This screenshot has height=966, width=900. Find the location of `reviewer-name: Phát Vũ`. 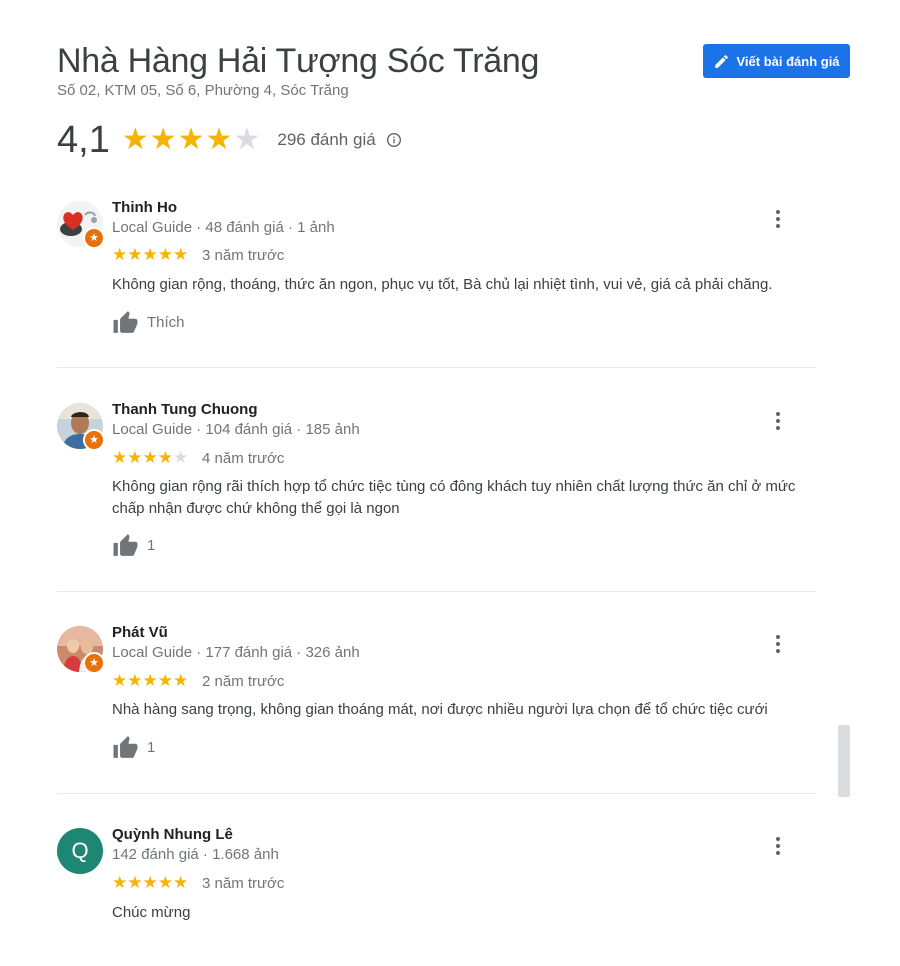

reviewer-name: Phát Vũ is located at coordinates (140, 632).